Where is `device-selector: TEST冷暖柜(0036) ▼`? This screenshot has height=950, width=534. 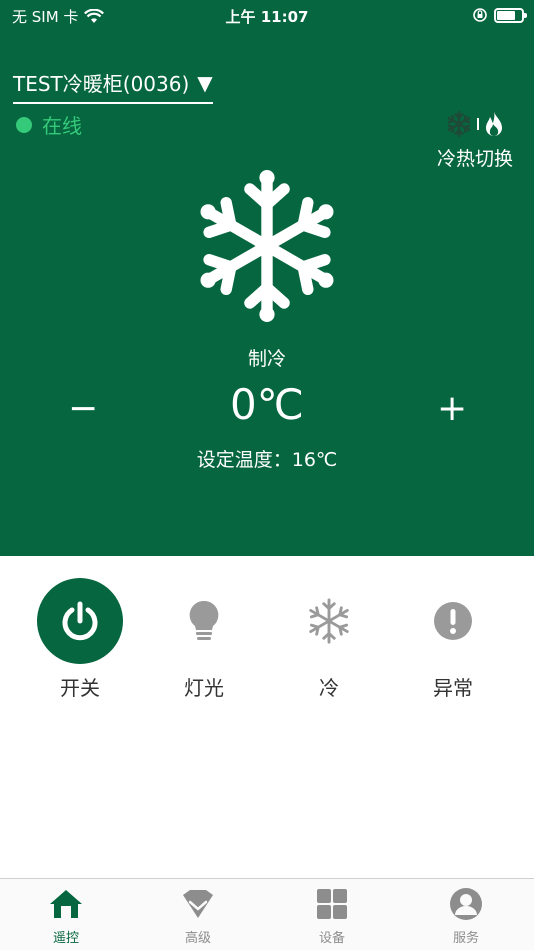
device-selector: TEST冷暖柜(0036) ▼ is located at coordinates (113, 86).